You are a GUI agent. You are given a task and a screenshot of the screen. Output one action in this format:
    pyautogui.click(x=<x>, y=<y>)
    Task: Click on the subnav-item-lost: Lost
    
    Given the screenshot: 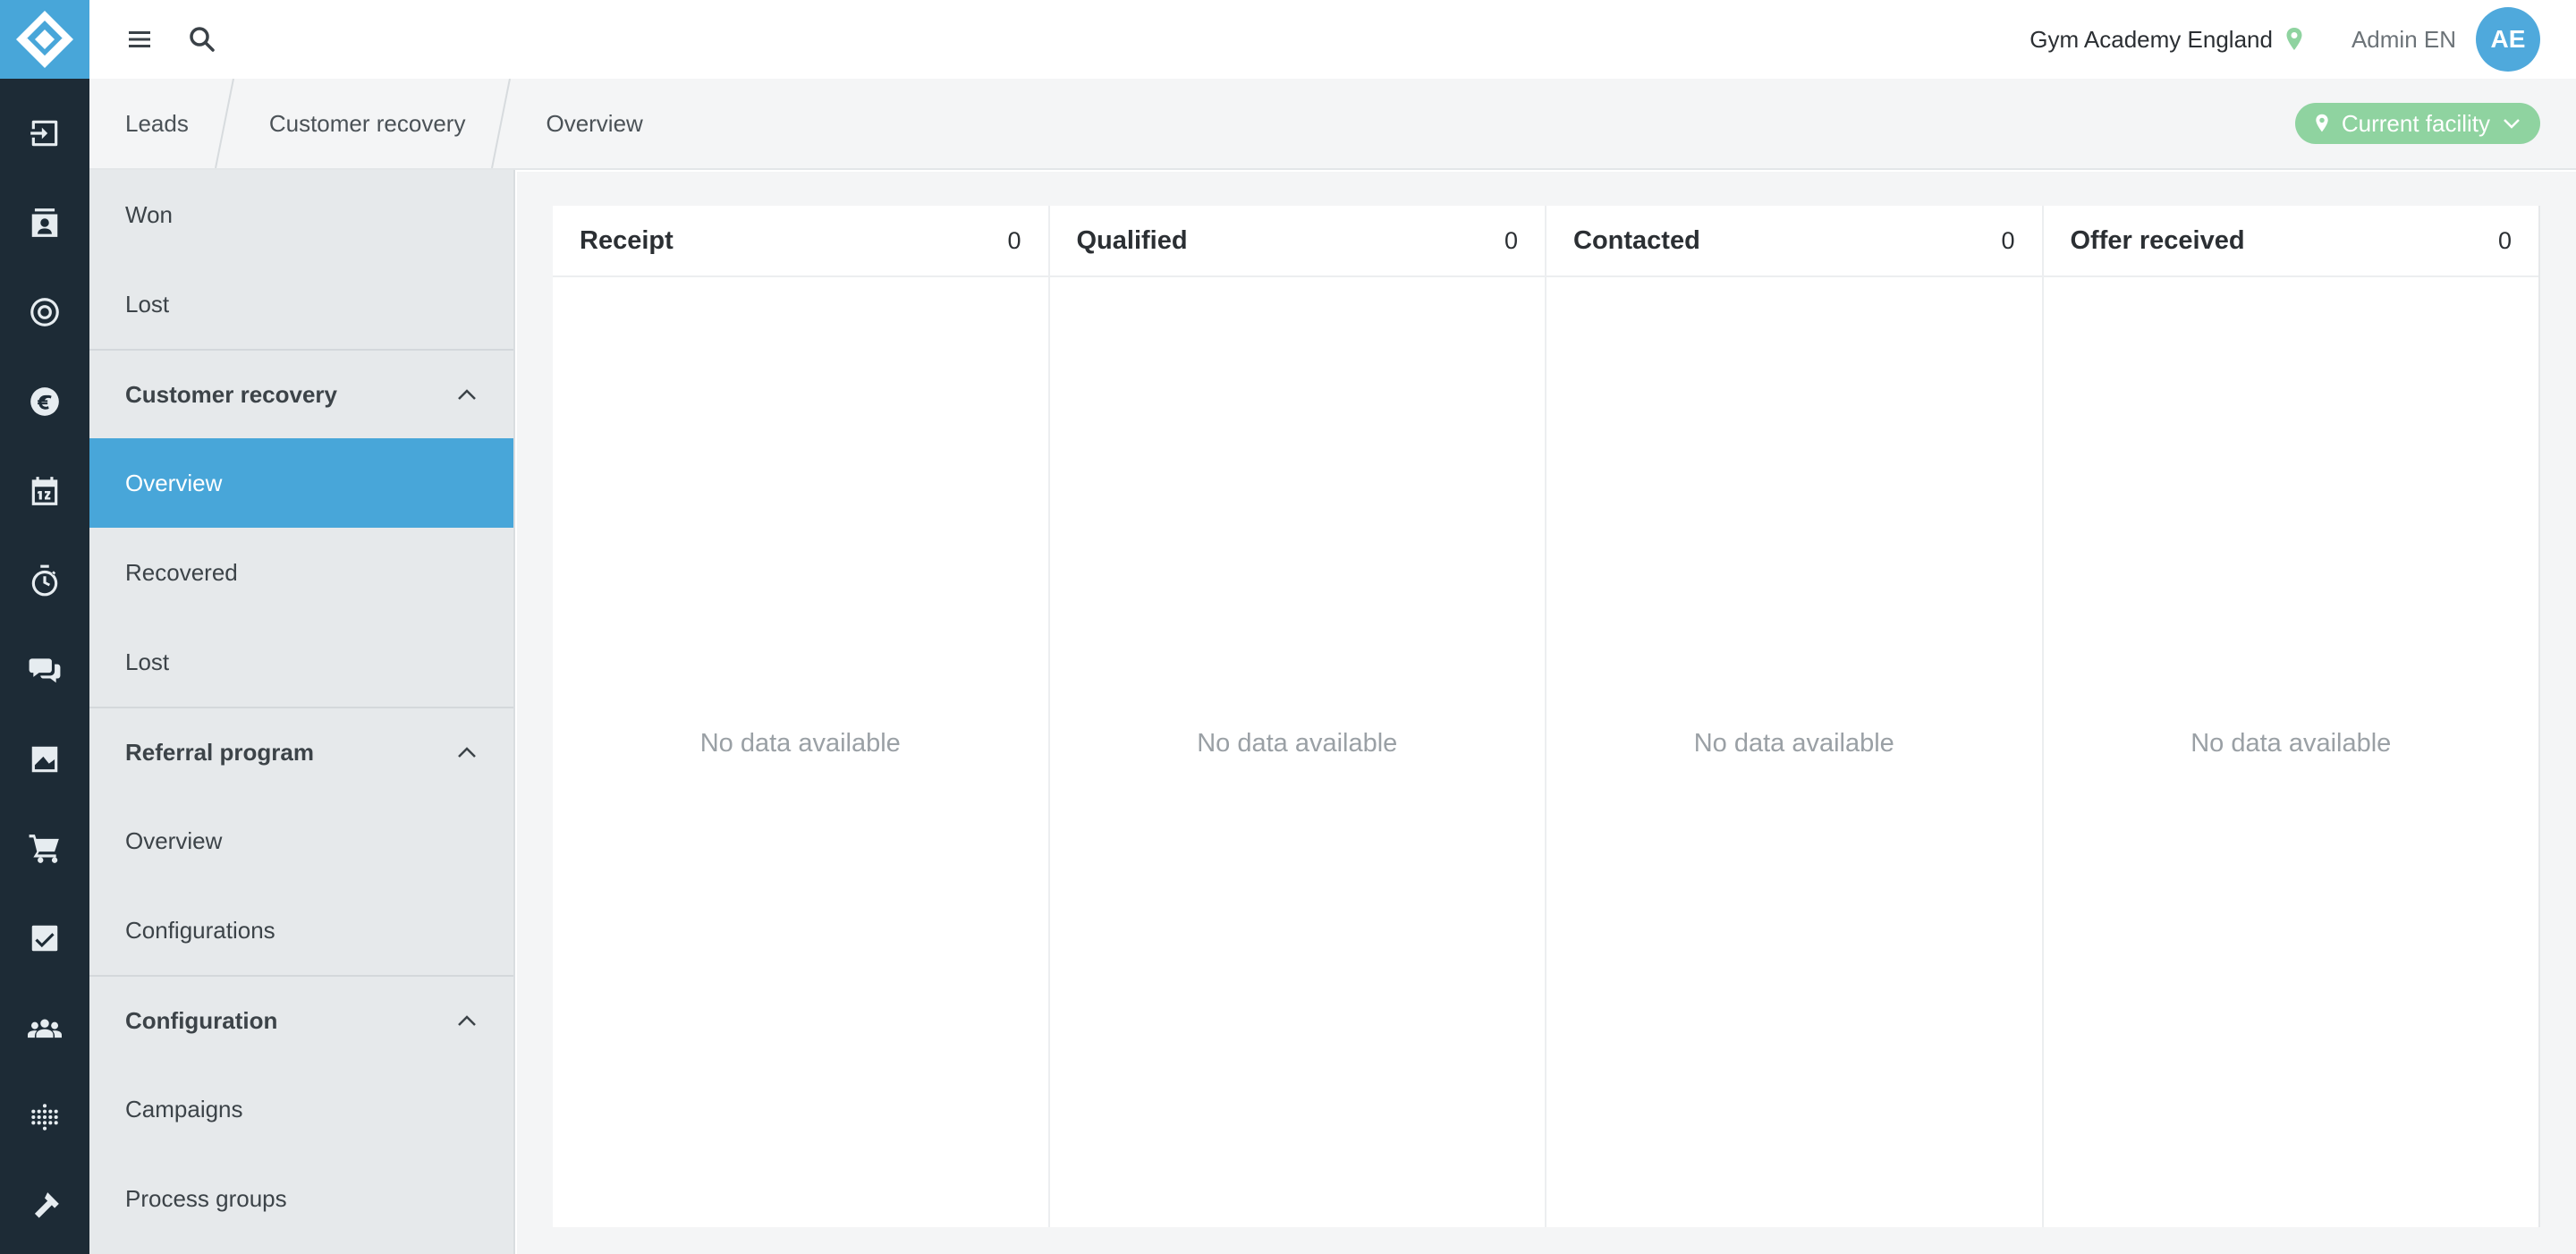 What is the action you would take?
    pyautogui.click(x=301, y=304)
    